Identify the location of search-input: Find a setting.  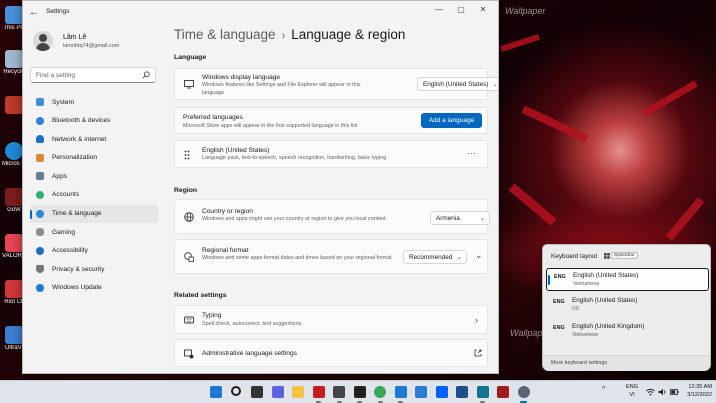
(93, 75).